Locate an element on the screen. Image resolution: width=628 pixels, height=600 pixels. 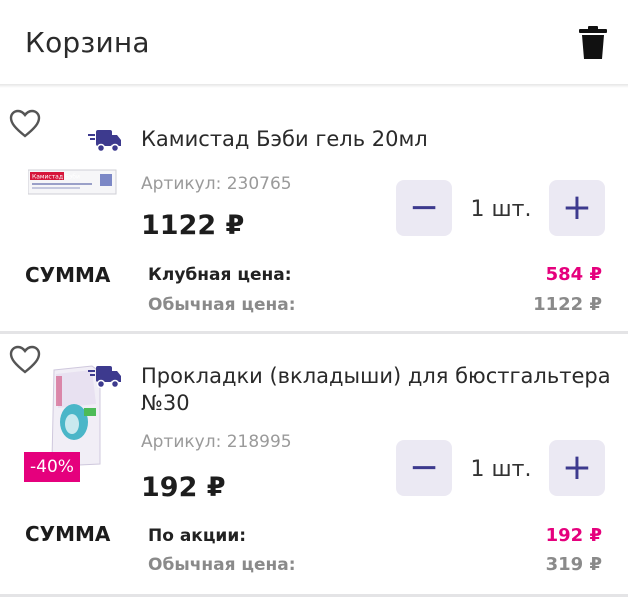
promo-price-value: 192 ₽ is located at coordinates (573, 535).